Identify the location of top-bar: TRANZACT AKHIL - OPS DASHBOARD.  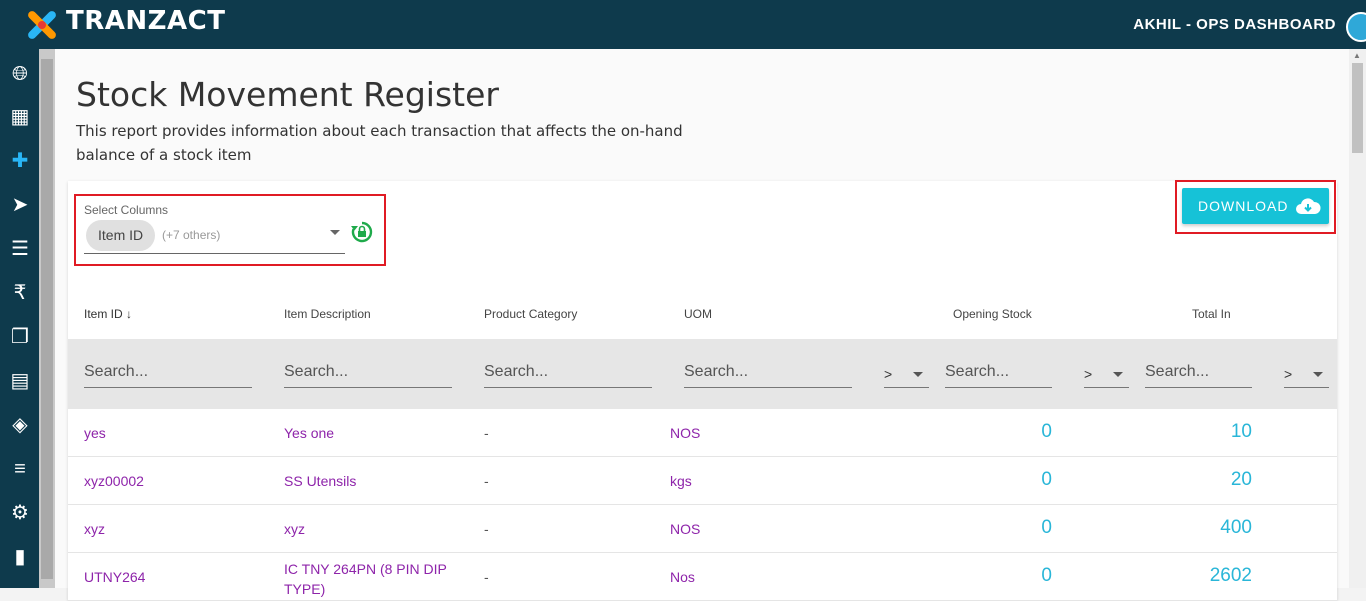
(683, 24).